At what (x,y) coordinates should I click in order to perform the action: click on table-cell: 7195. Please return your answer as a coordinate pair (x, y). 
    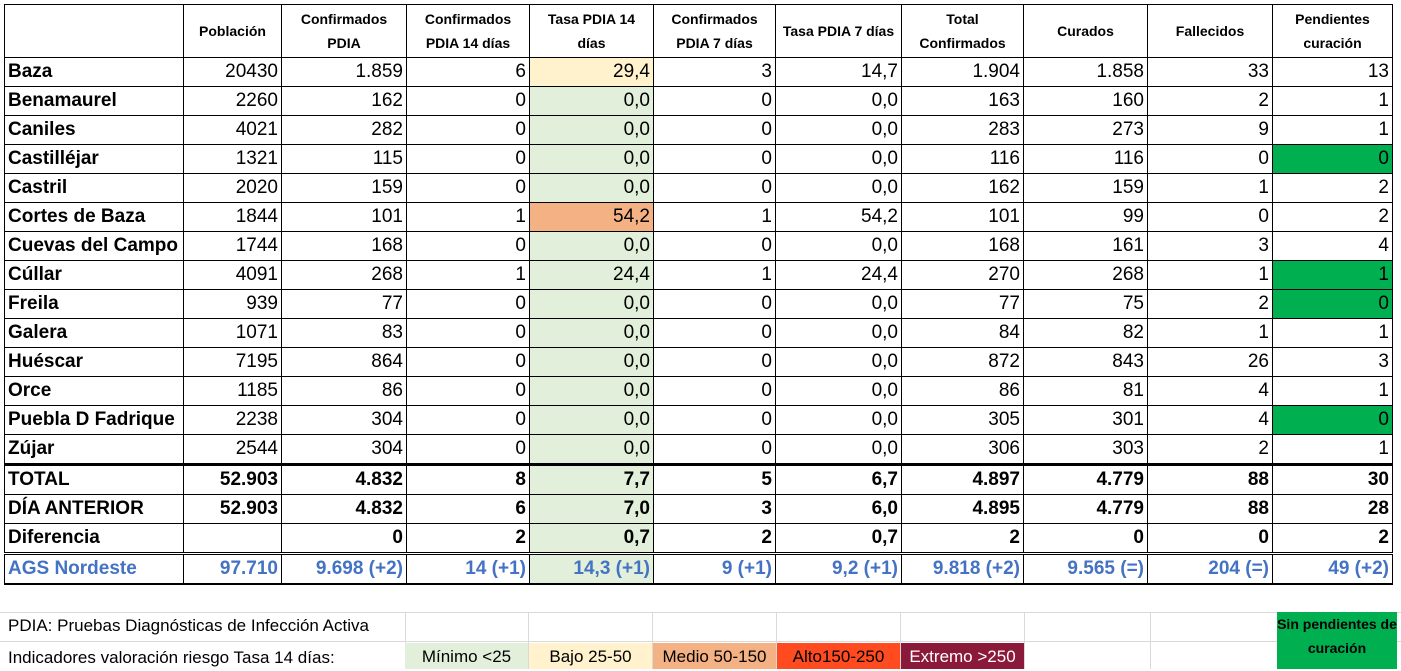
    Looking at the image, I should click on (232, 362).